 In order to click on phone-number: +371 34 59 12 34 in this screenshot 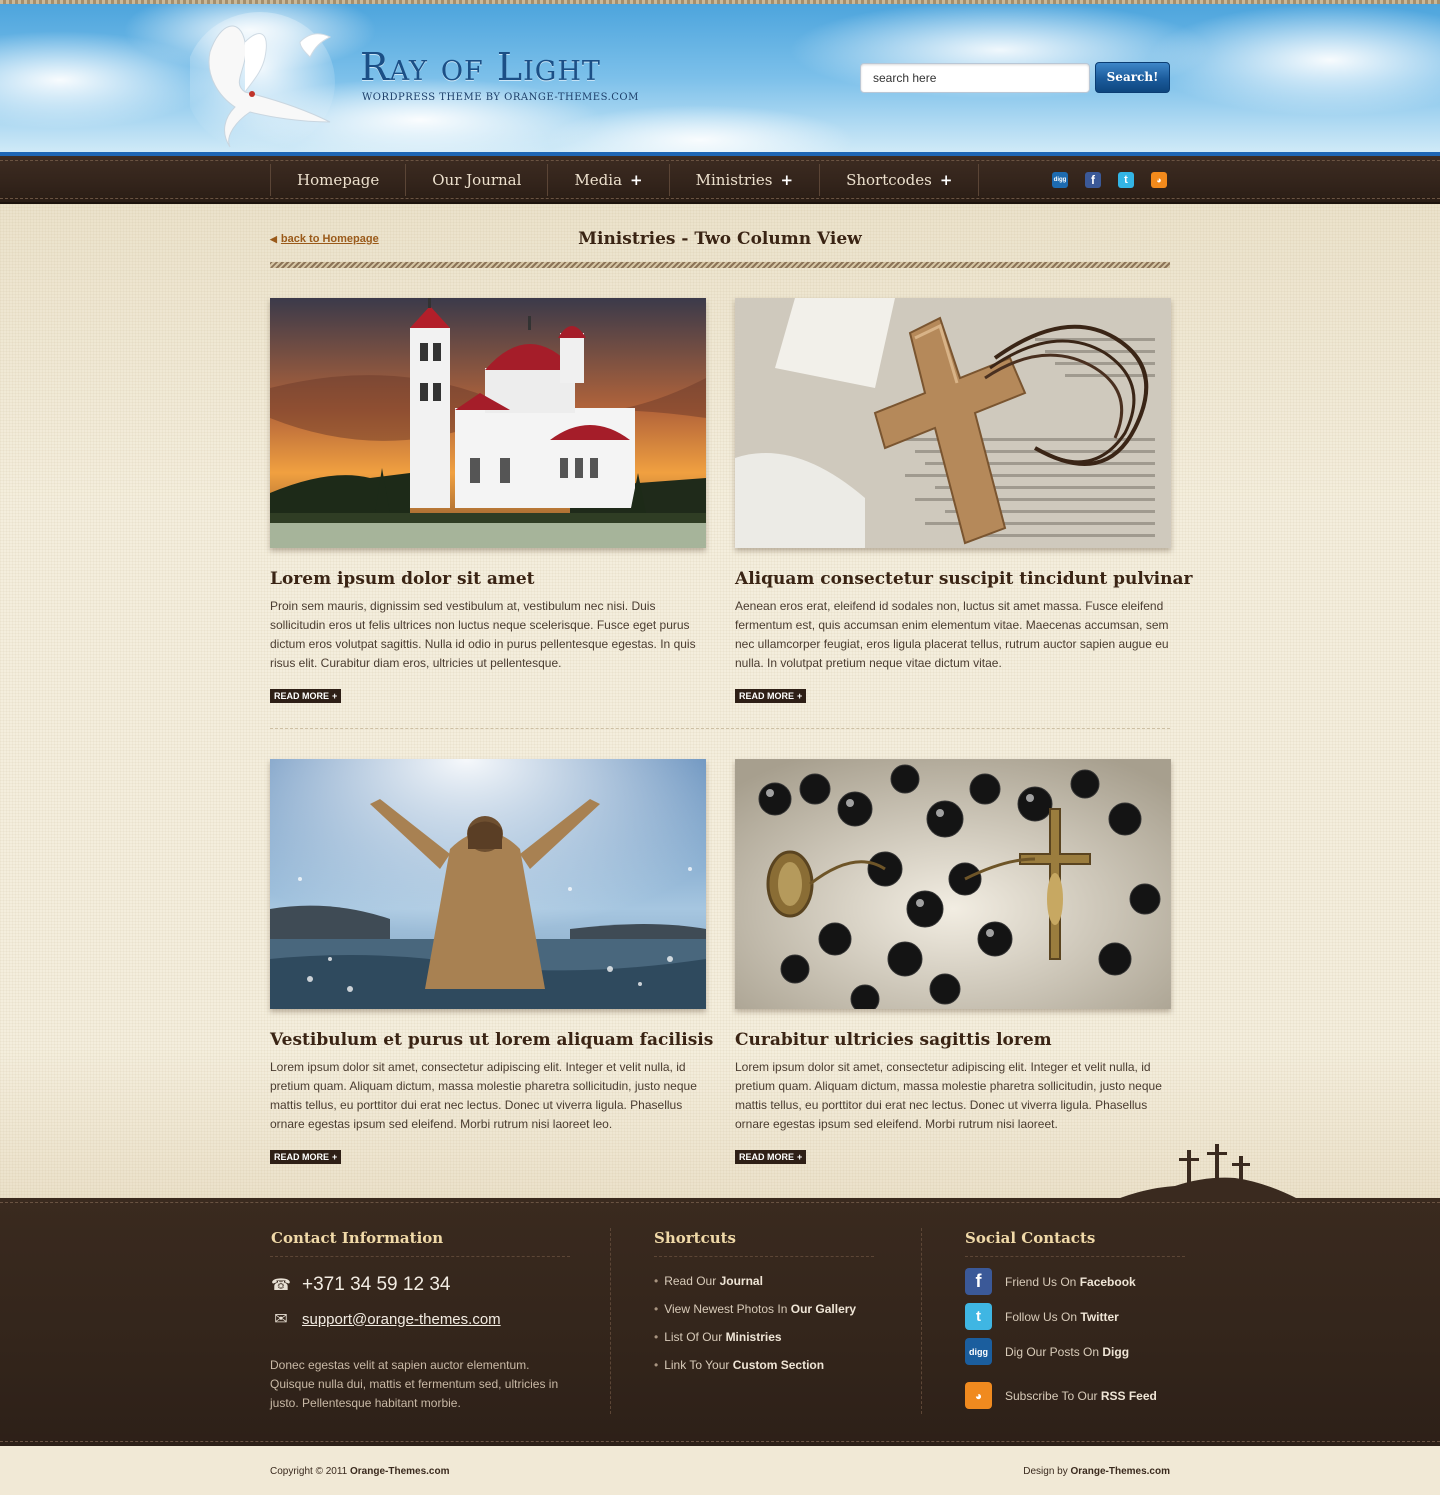, I will do `click(376, 1284)`.